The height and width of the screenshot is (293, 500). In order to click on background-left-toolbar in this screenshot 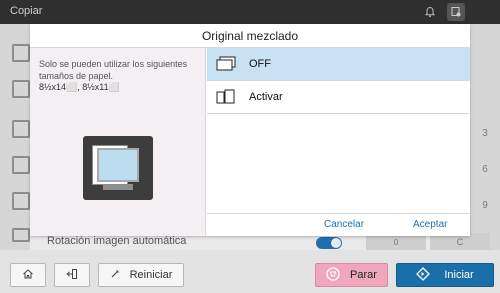, I will do `click(15, 137)`.